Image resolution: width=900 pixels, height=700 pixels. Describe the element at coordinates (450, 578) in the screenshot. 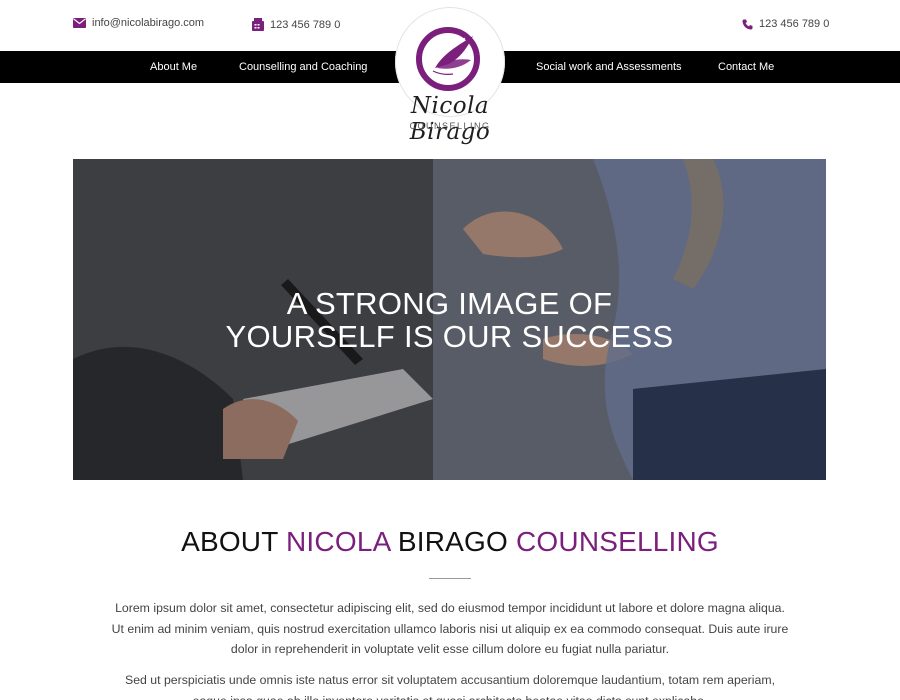

I see `section-divider` at that location.